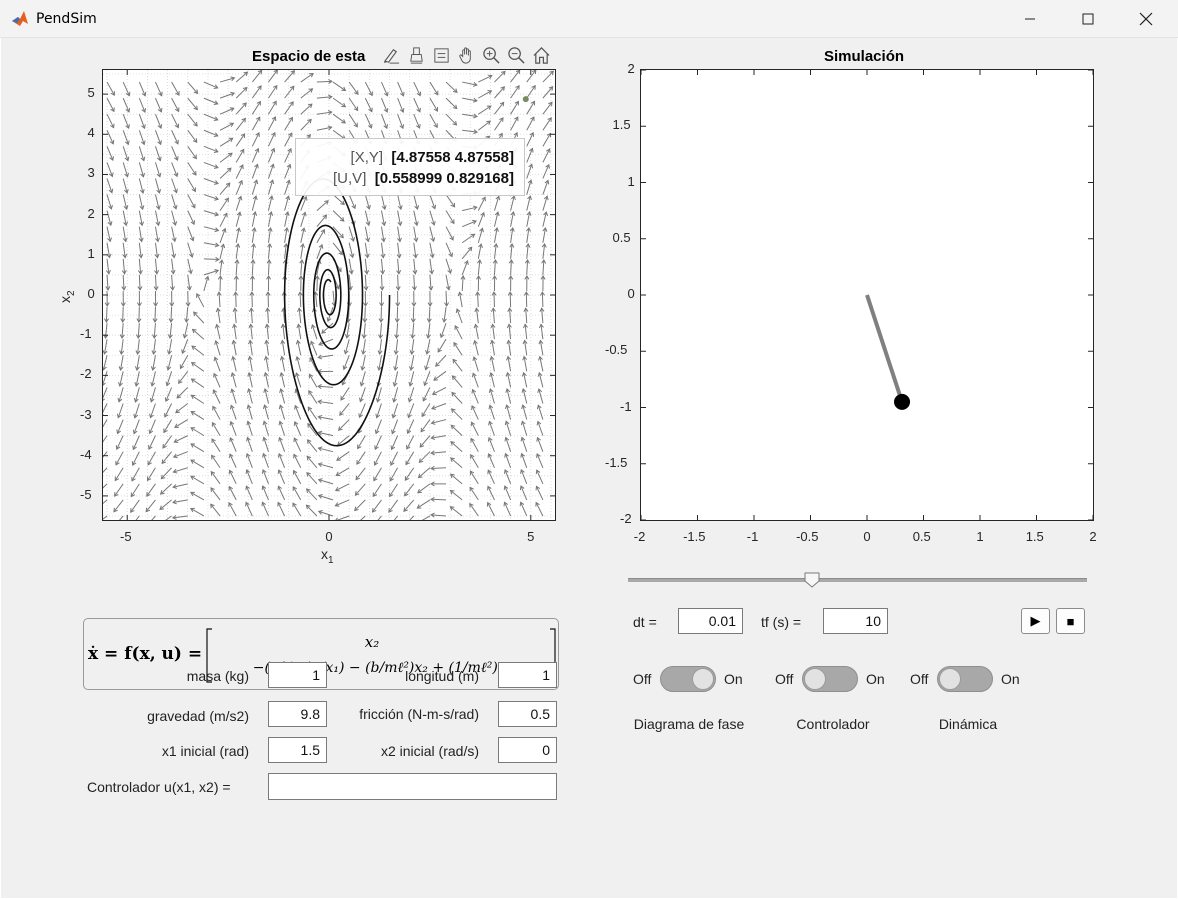 The height and width of the screenshot is (899, 1178). Describe the element at coordinates (429, 751) in the screenshot. I see `x2-inicial-label: x2 inicial (rad/s)` at that location.